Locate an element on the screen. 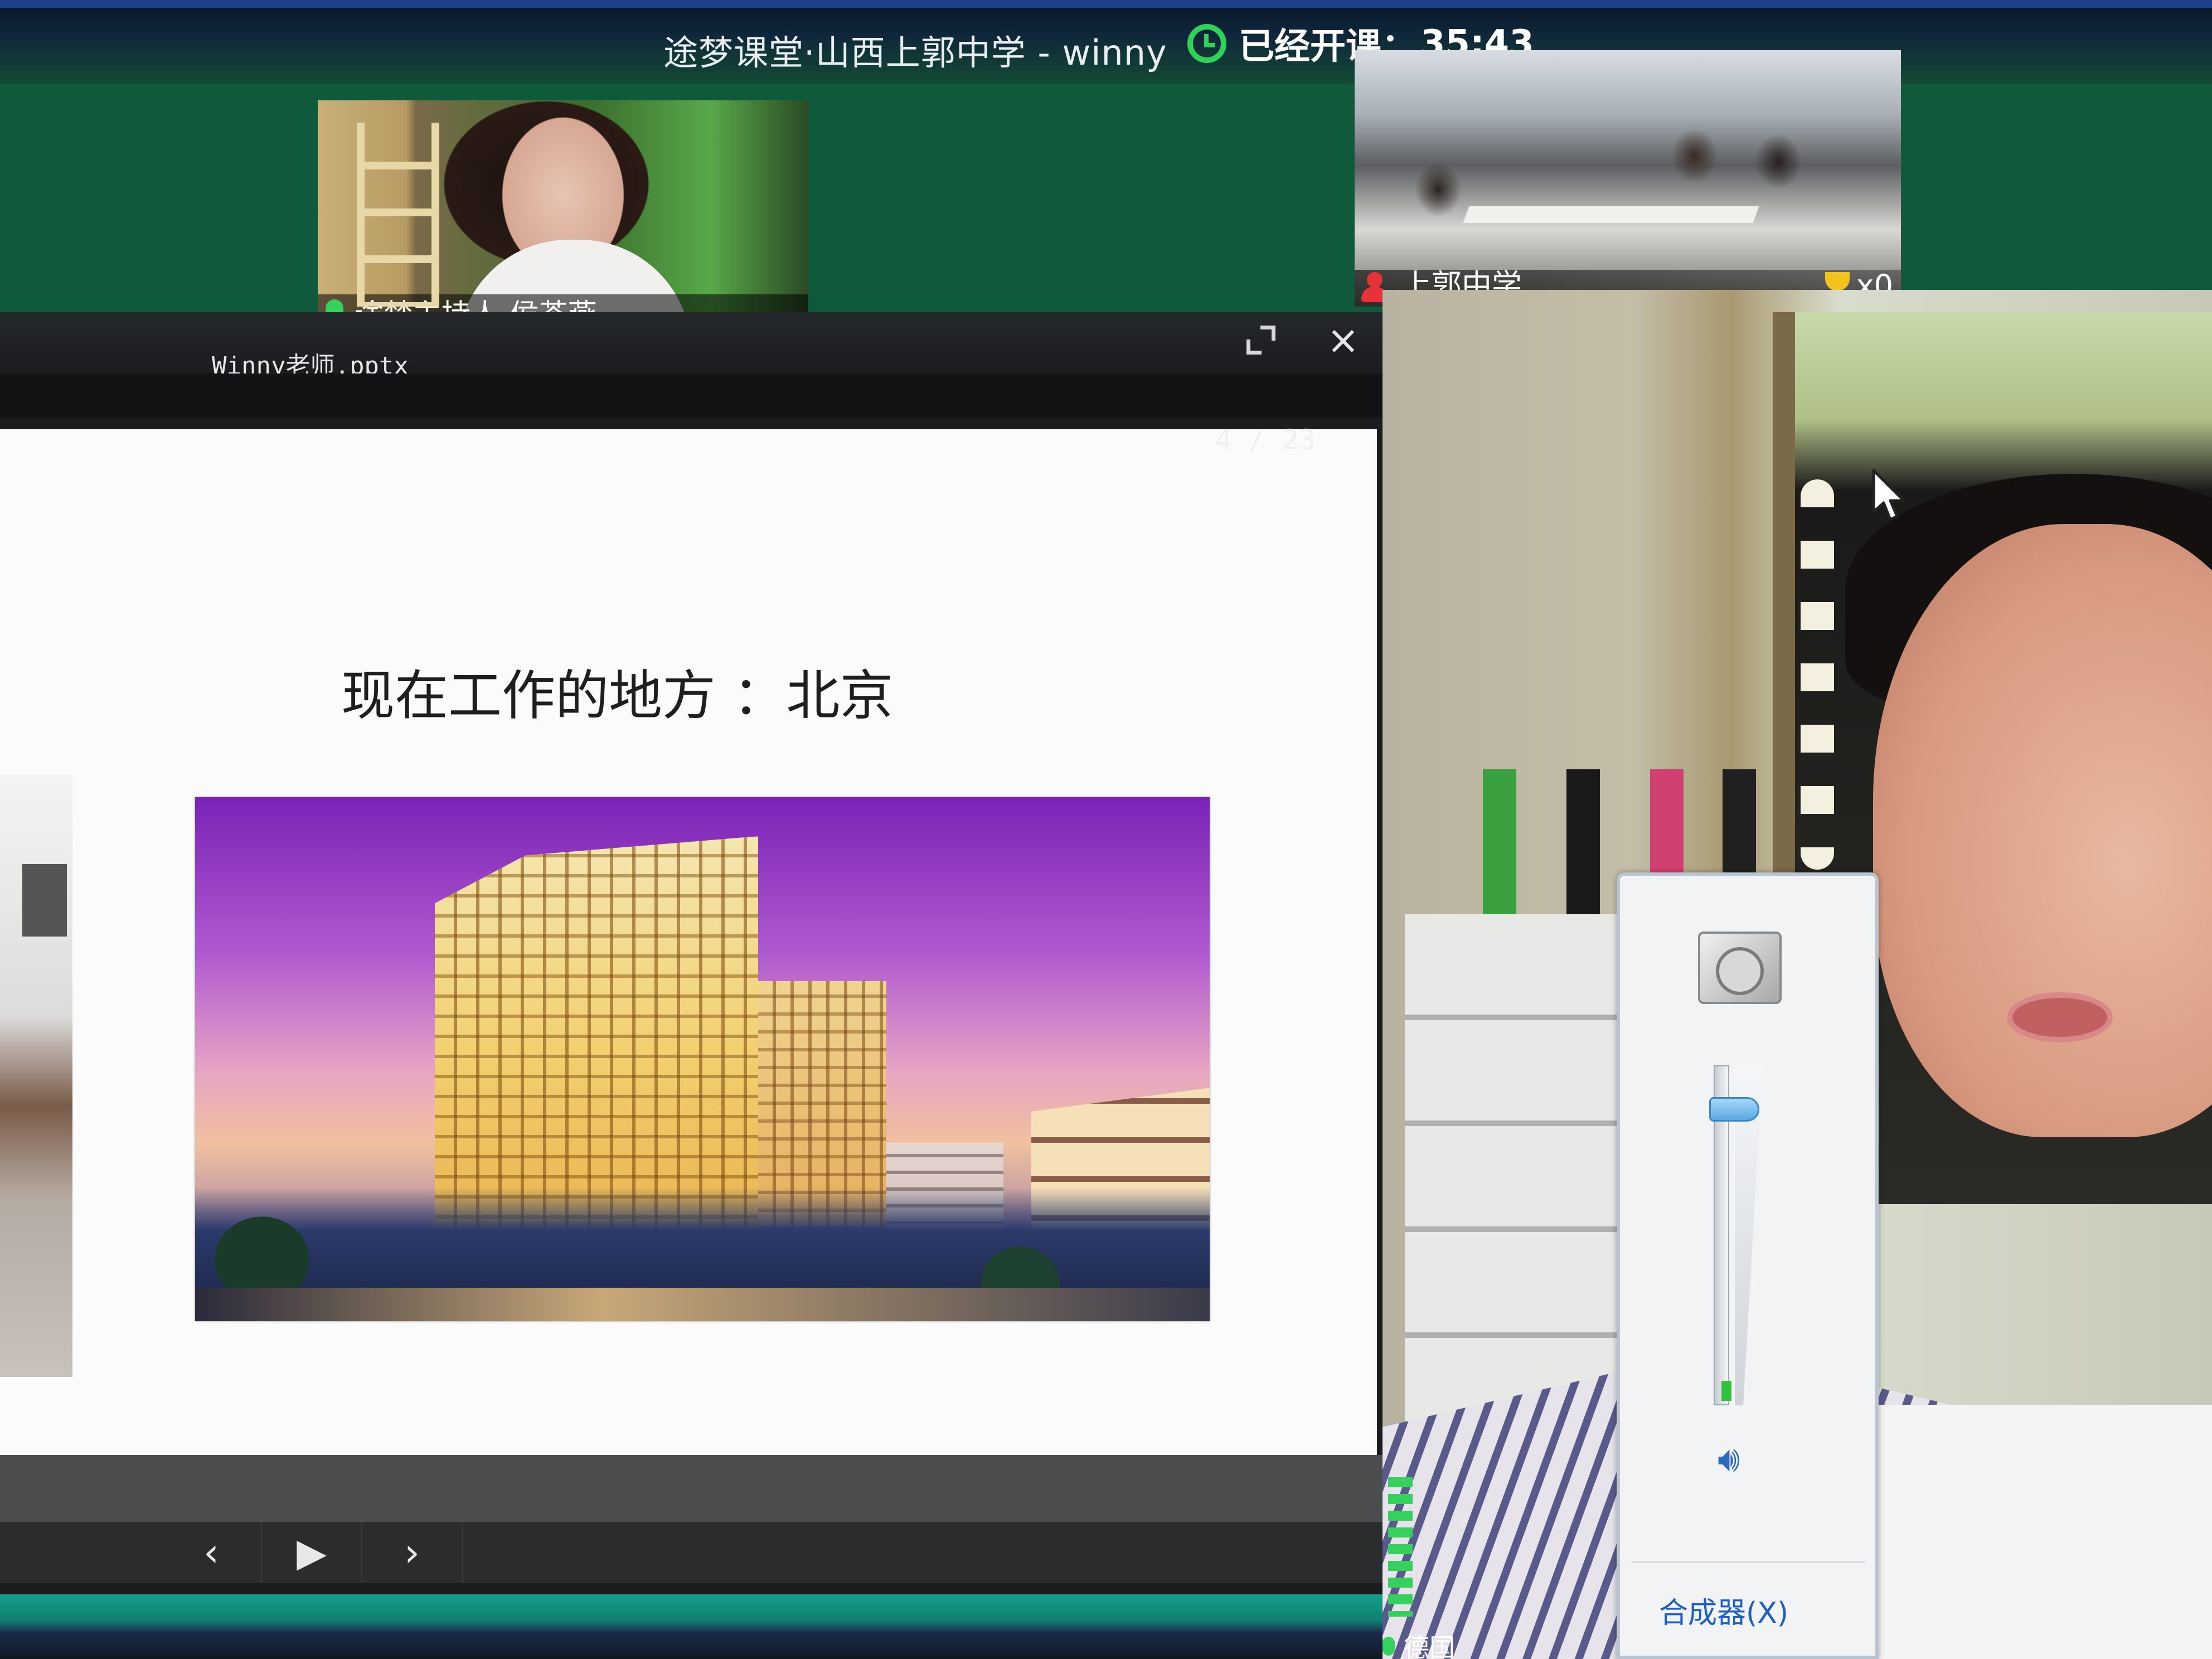 Image resolution: width=2212 pixels, height=1659 pixels. window-title: 途梦课堂·山西上郭中学 - winny is located at coordinates (915, 52).